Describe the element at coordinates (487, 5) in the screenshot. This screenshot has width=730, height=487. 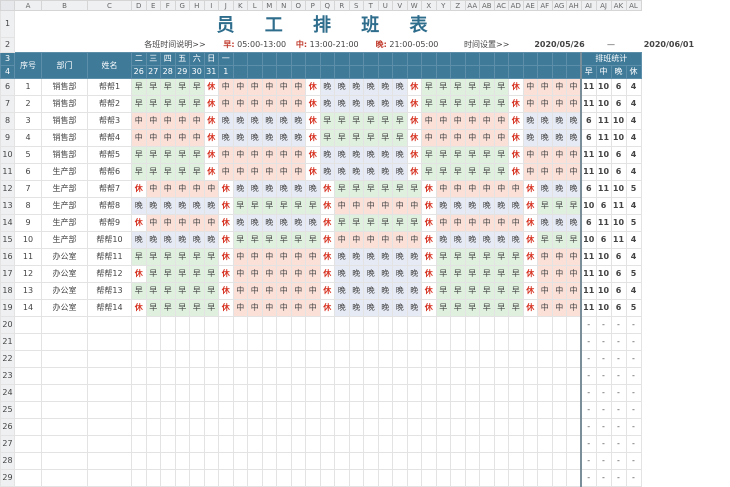
I see `column-header: AB` at that location.